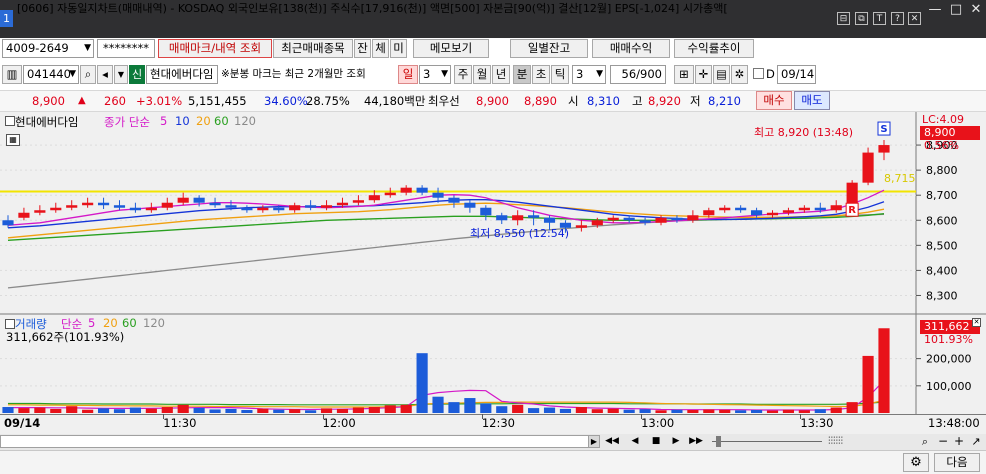 The image size is (986, 474). What do you see at coordinates (408, 74) in the screenshot?
I see `tab-daily: 일` at bounding box center [408, 74].